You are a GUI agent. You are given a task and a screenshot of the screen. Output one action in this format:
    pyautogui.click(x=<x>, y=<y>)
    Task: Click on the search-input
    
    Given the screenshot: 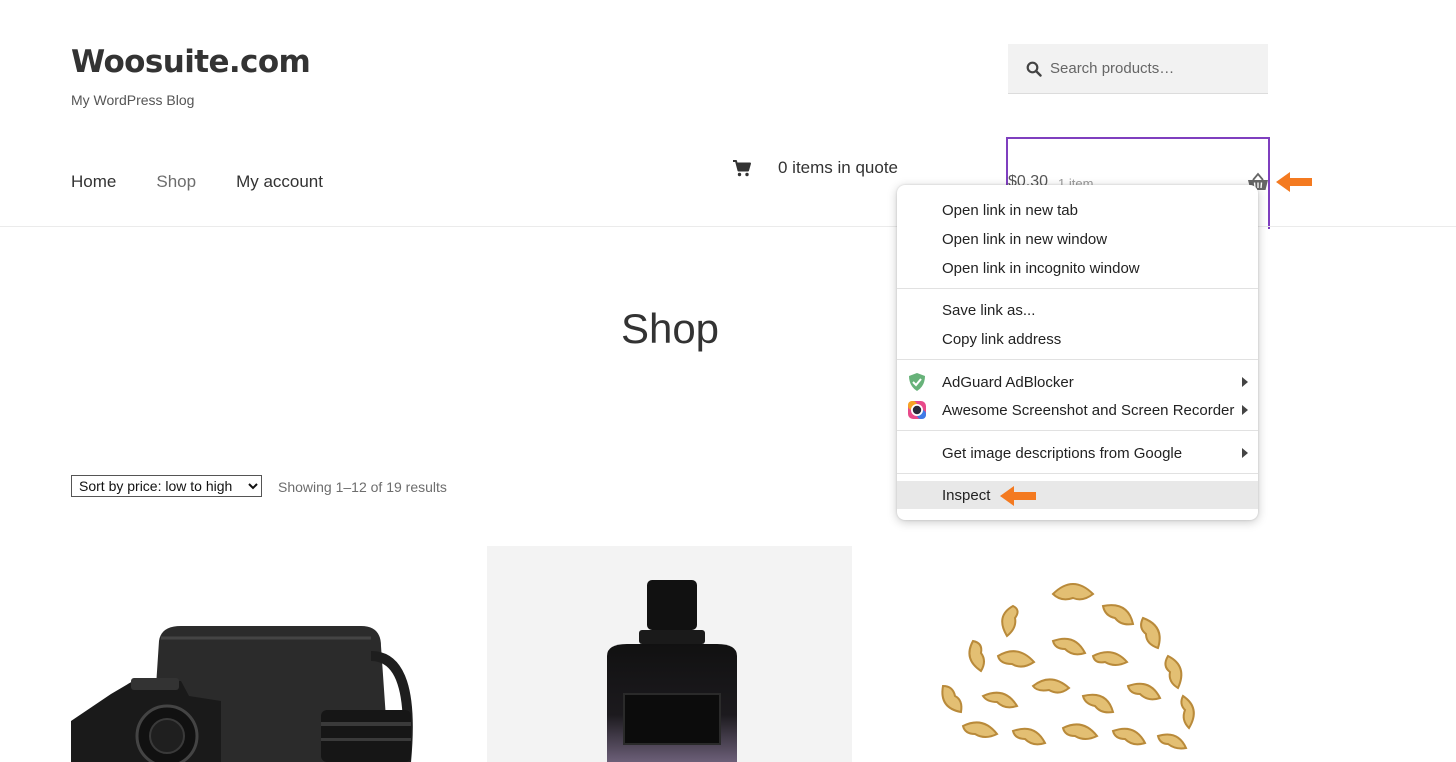 What is the action you would take?
    pyautogui.click(x=1150, y=68)
    